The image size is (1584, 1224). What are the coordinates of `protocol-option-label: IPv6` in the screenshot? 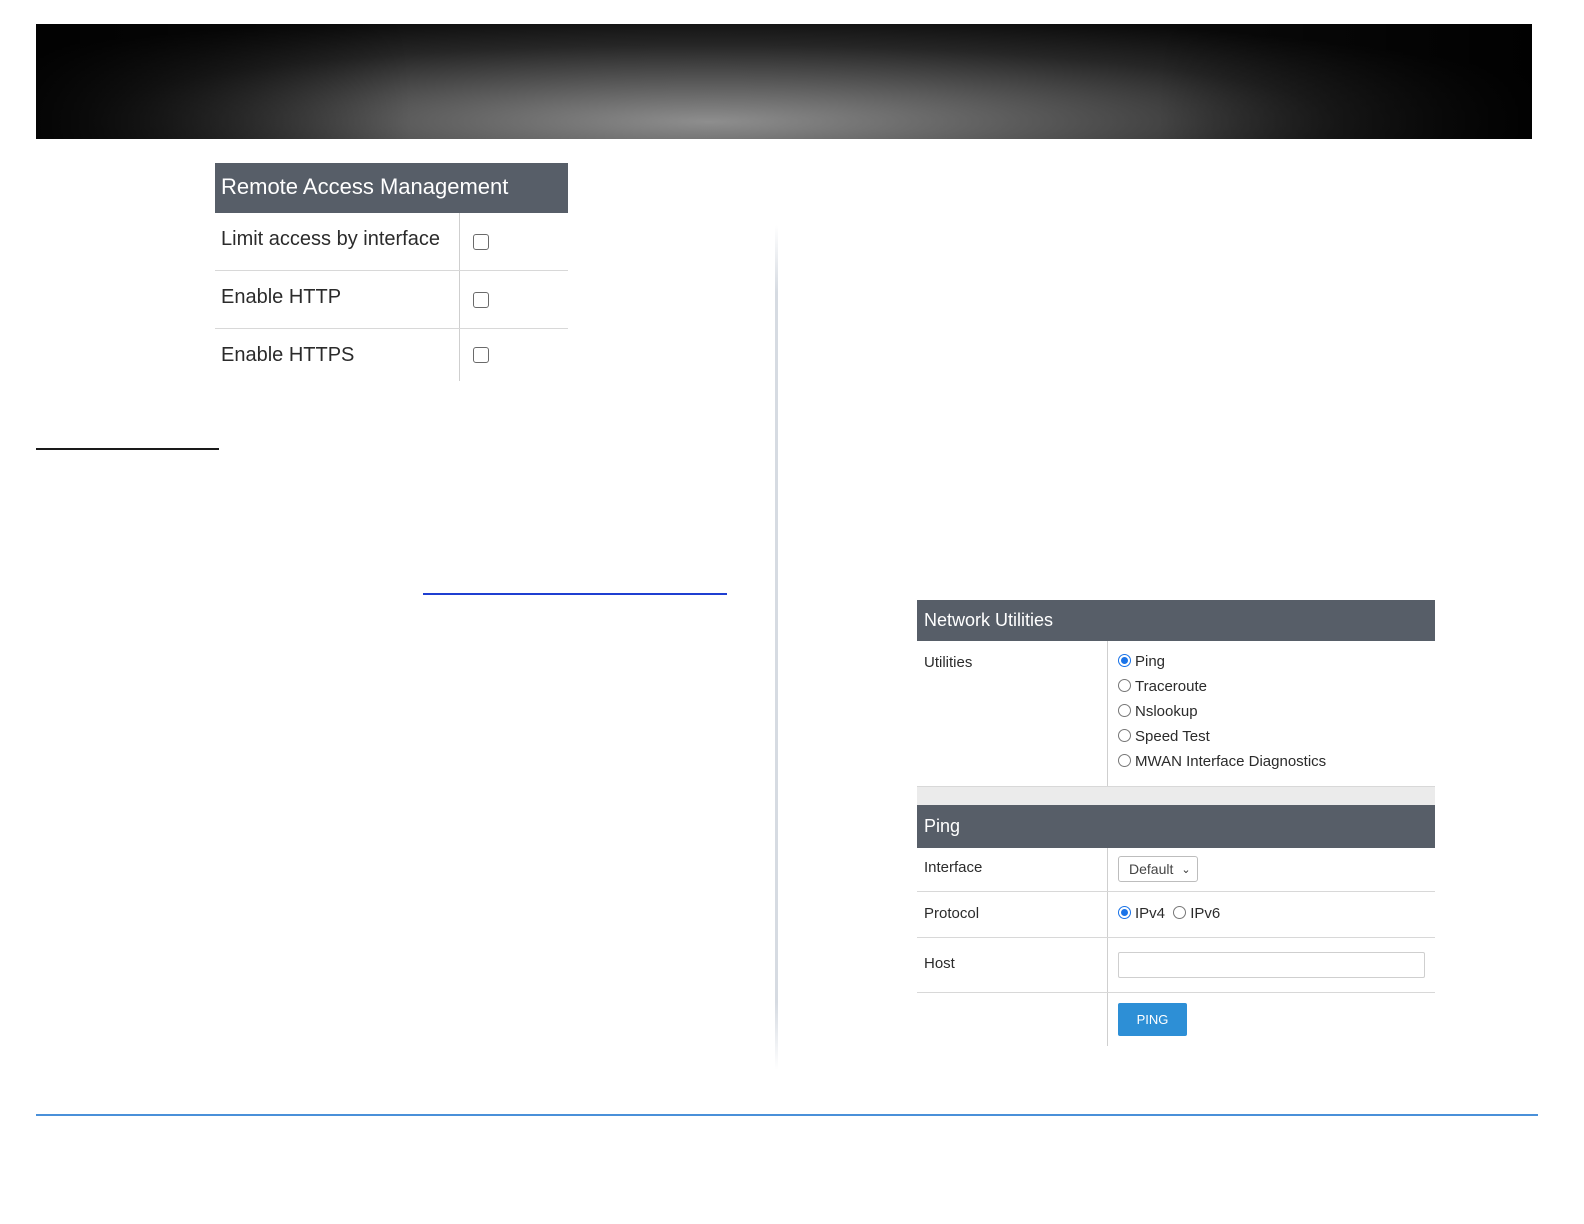 It's located at (1205, 913).